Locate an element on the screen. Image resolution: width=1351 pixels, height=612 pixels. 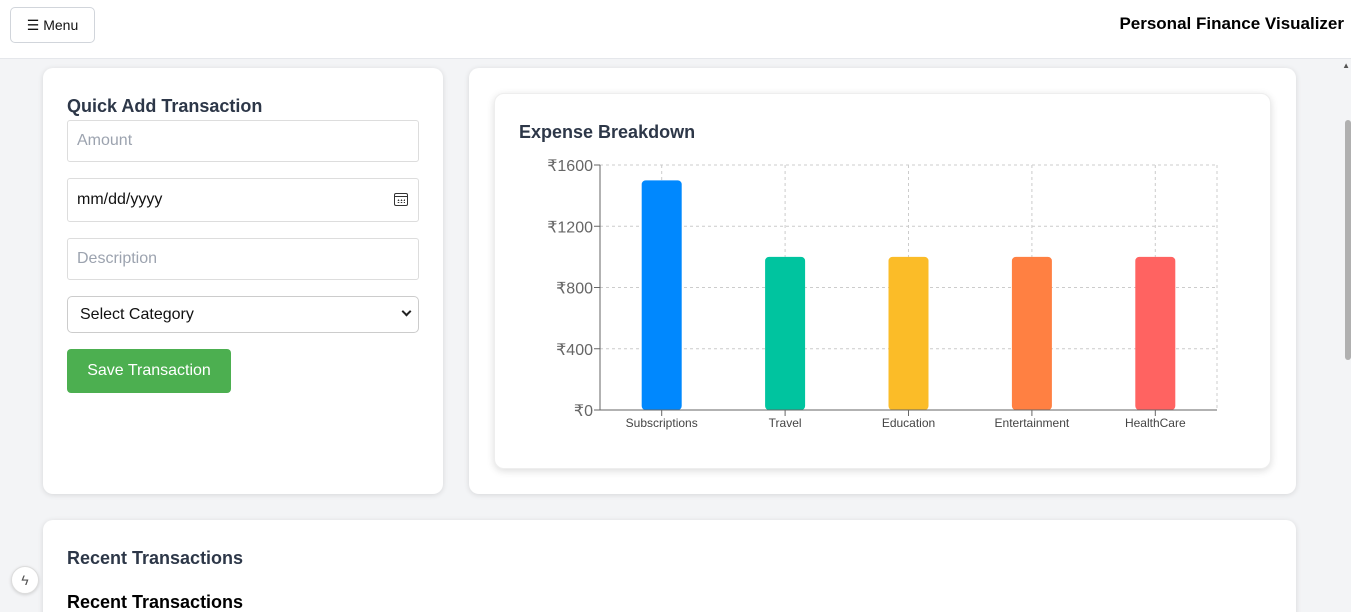
save-transaction-button: Save Transaction is located at coordinates (149, 371).